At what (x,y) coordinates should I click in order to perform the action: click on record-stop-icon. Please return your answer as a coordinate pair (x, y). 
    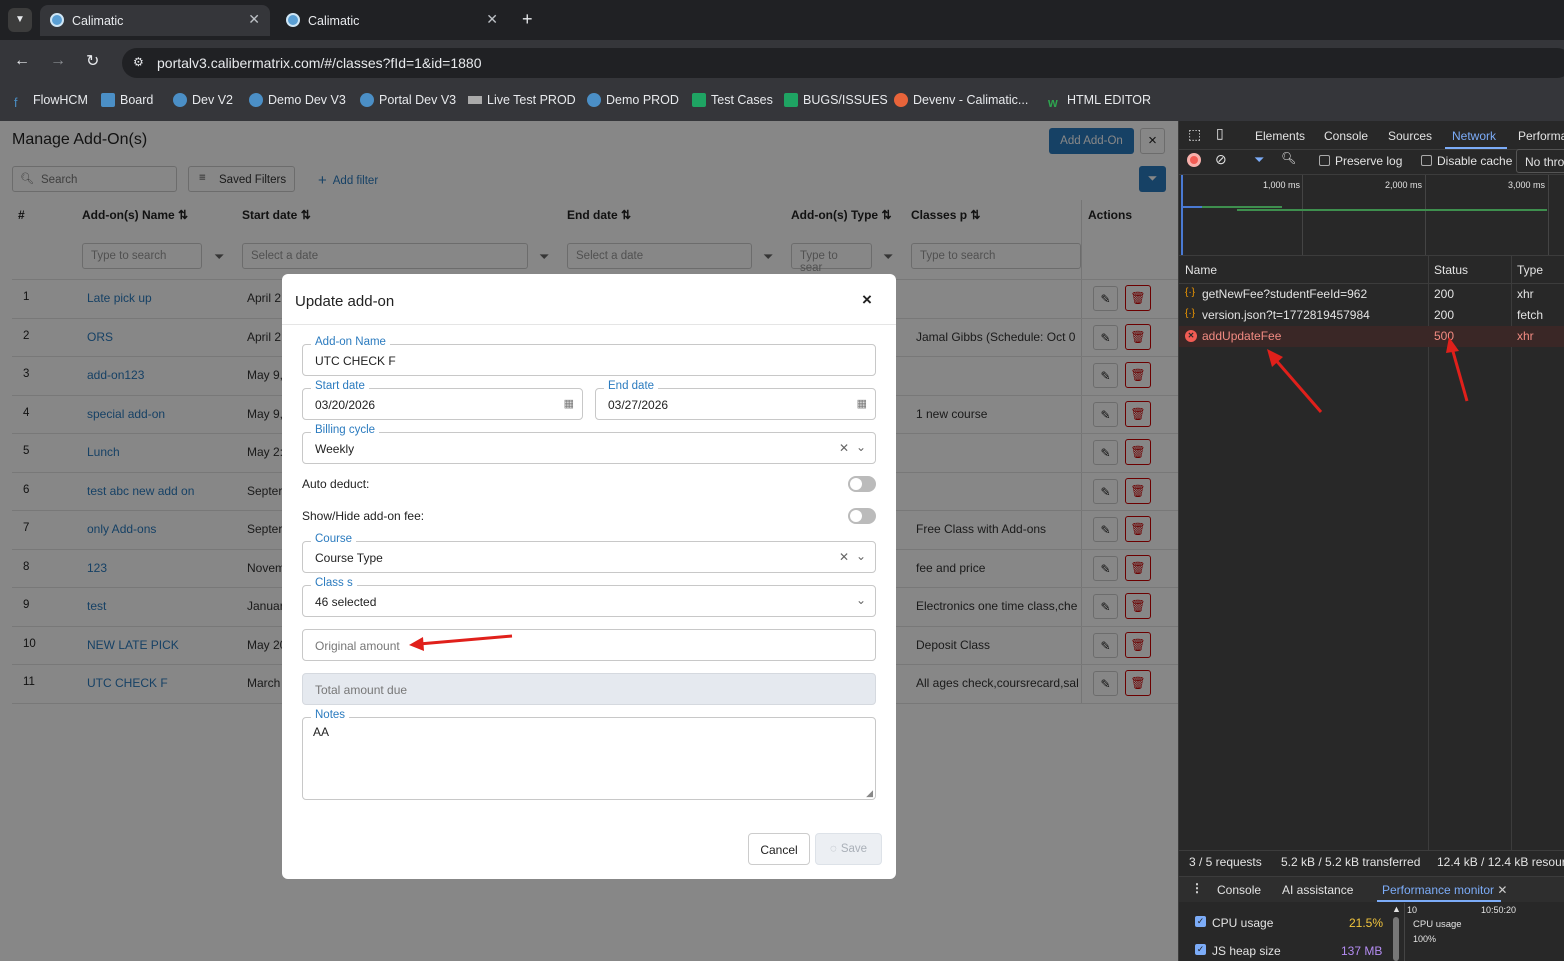
    Looking at the image, I should click on (1194, 160).